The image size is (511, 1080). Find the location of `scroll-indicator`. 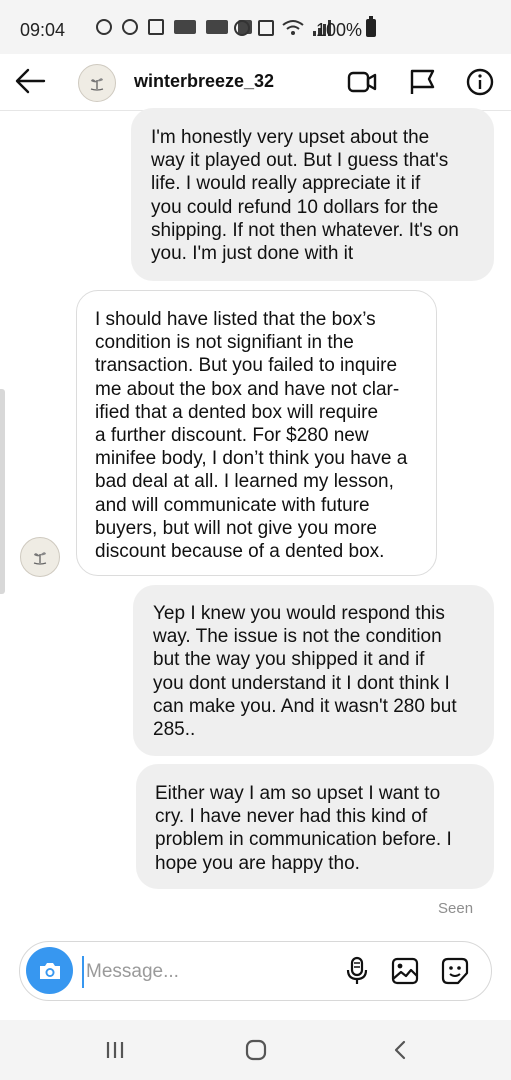

scroll-indicator is located at coordinates (2, 491).